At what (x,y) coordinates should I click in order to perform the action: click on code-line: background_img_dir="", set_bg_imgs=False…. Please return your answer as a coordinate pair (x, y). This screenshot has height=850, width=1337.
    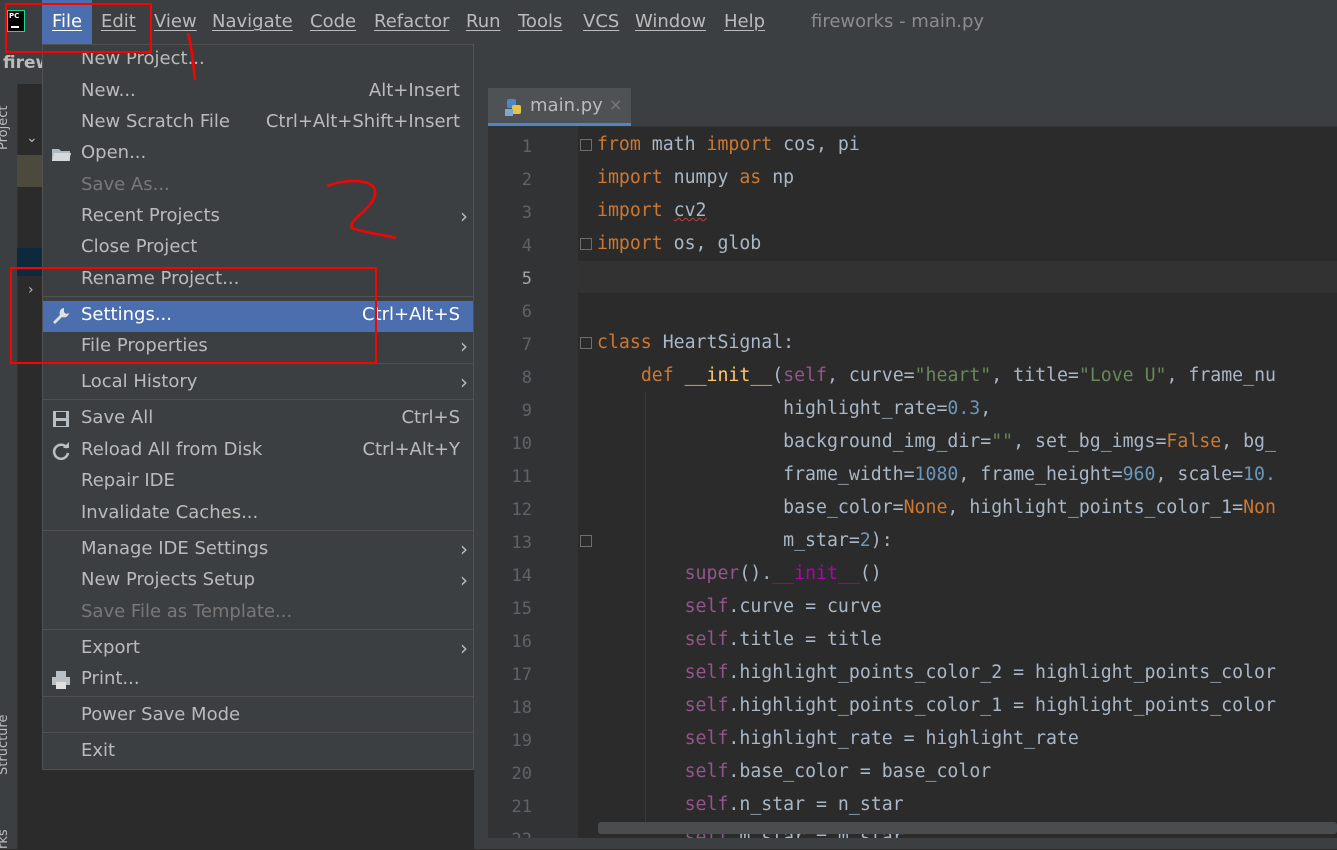
    Looking at the image, I should click on (936, 441).